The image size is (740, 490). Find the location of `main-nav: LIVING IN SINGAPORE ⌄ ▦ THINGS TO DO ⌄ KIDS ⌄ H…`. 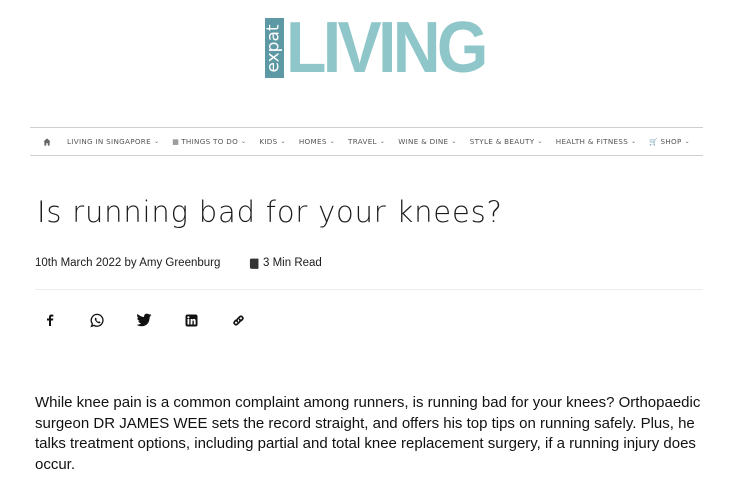

main-nav: LIVING IN SINGAPORE ⌄ ▦ THINGS TO DO ⌄ KIDS ⌄ H… is located at coordinates (366, 141).